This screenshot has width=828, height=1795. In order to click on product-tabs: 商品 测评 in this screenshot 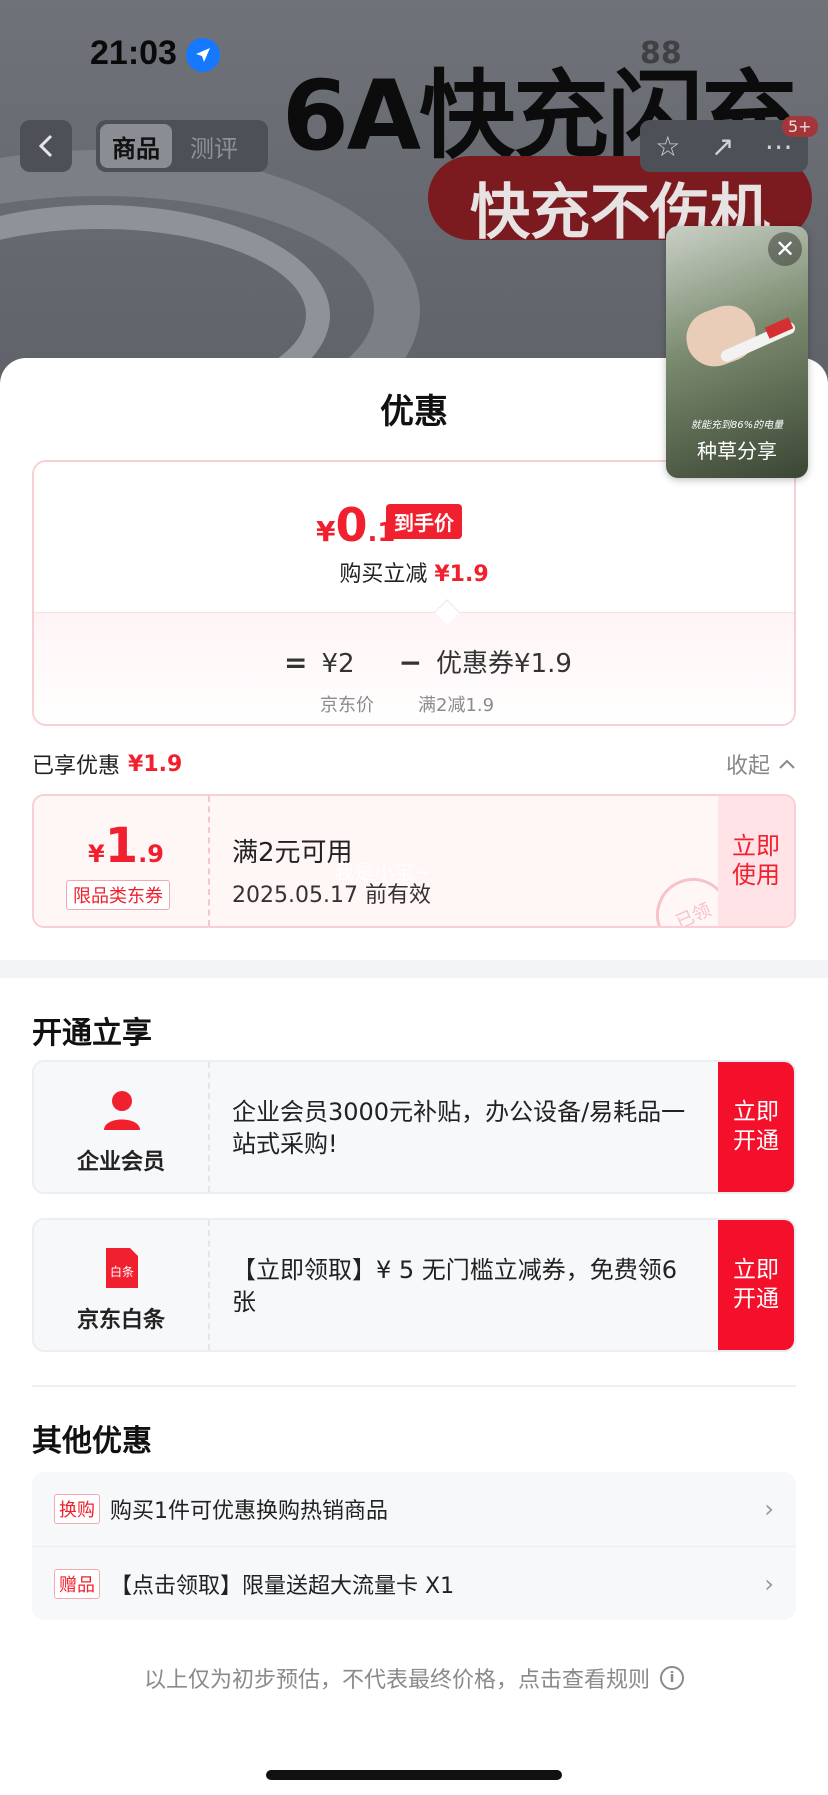, I will do `click(182, 146)`.